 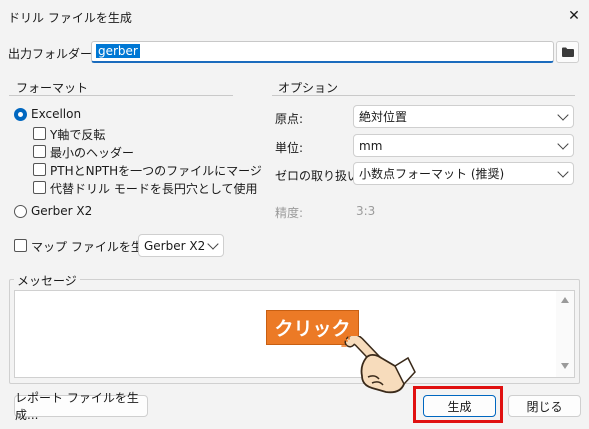 I want to click on output-folder-value: gerber, so click(x=118, y=51).